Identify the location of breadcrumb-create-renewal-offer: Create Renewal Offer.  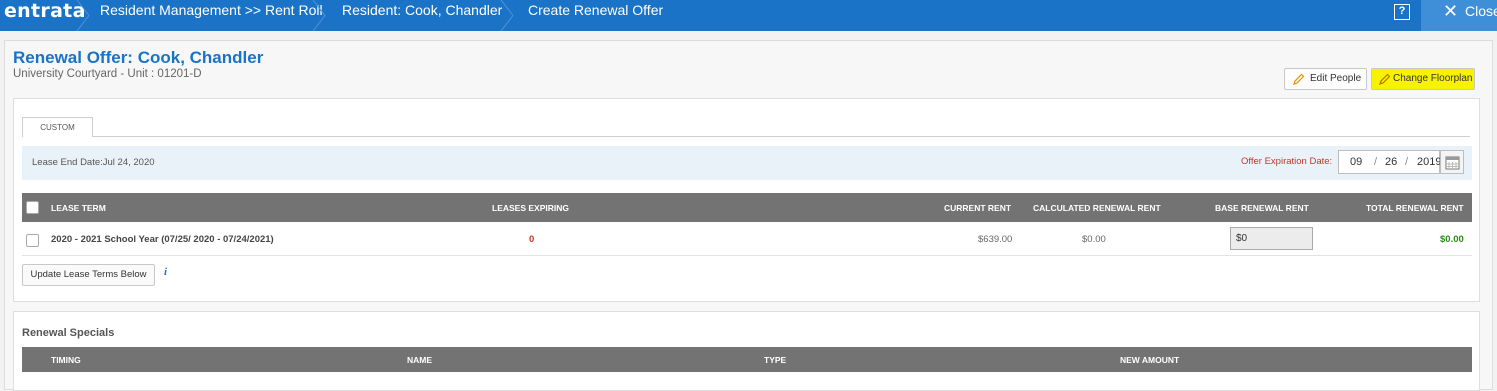
(596, 10).